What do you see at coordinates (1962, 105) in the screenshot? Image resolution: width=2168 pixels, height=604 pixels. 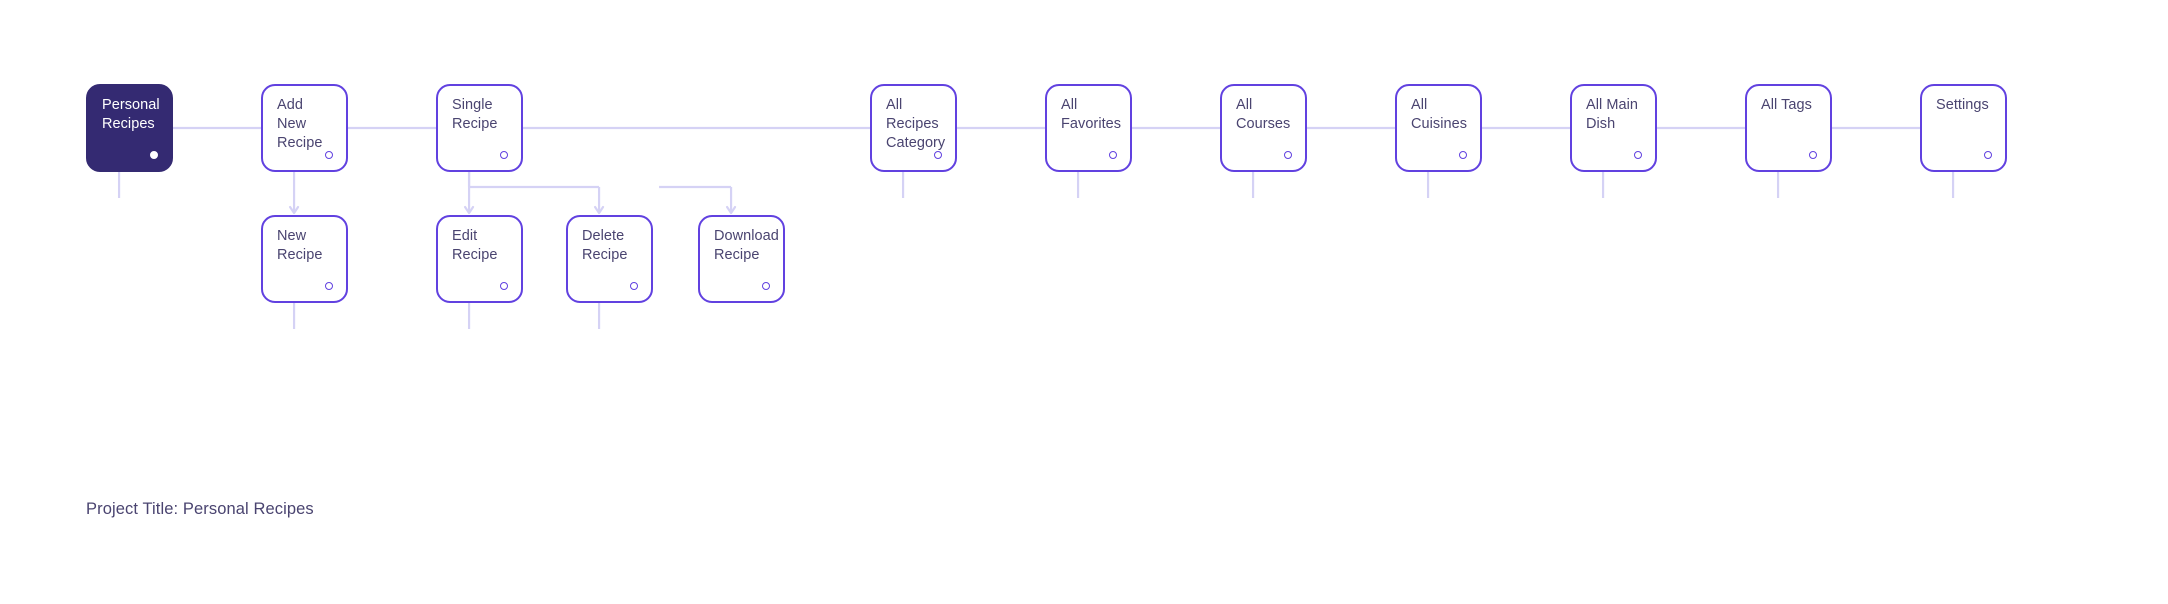 I see `node-label-settings: Settings` at bounding box center [1962, 105].